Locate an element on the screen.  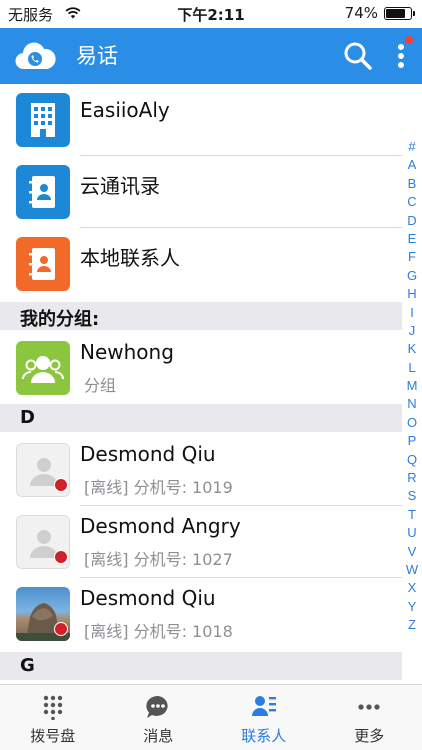
battery-percent: 74% is located at coordinates (361, 13).